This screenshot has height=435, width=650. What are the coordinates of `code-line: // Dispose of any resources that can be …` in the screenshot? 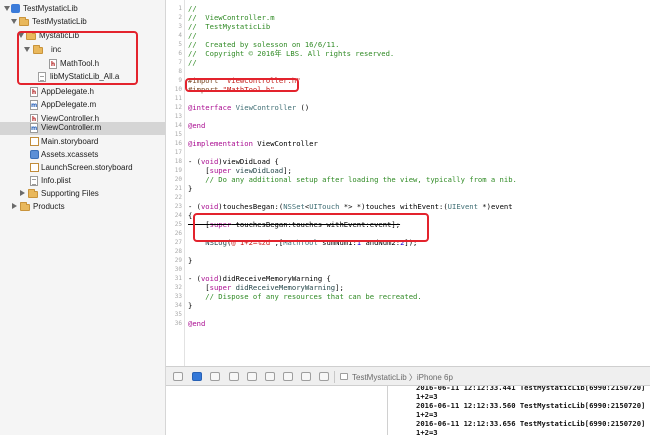 It's located at (304, 296).